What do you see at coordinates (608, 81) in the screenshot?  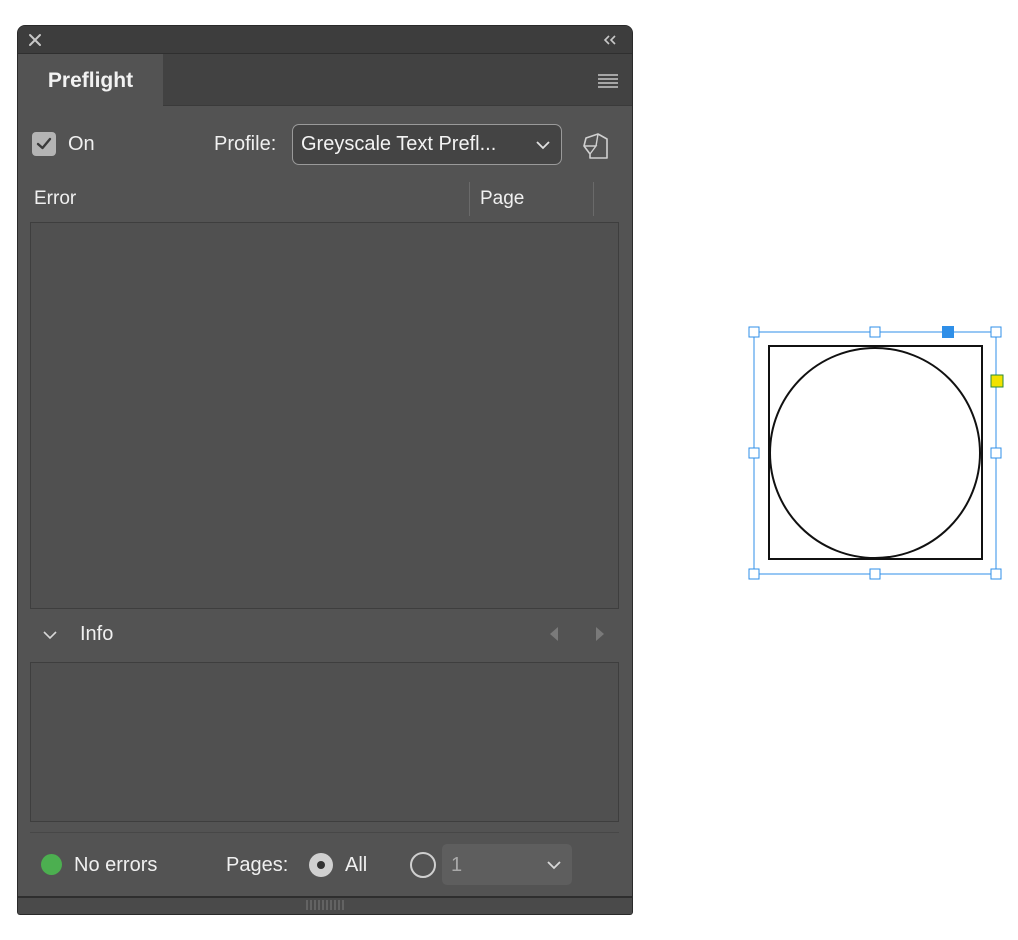 I see `panel-menu-icon` at bounding box center [608, 81].